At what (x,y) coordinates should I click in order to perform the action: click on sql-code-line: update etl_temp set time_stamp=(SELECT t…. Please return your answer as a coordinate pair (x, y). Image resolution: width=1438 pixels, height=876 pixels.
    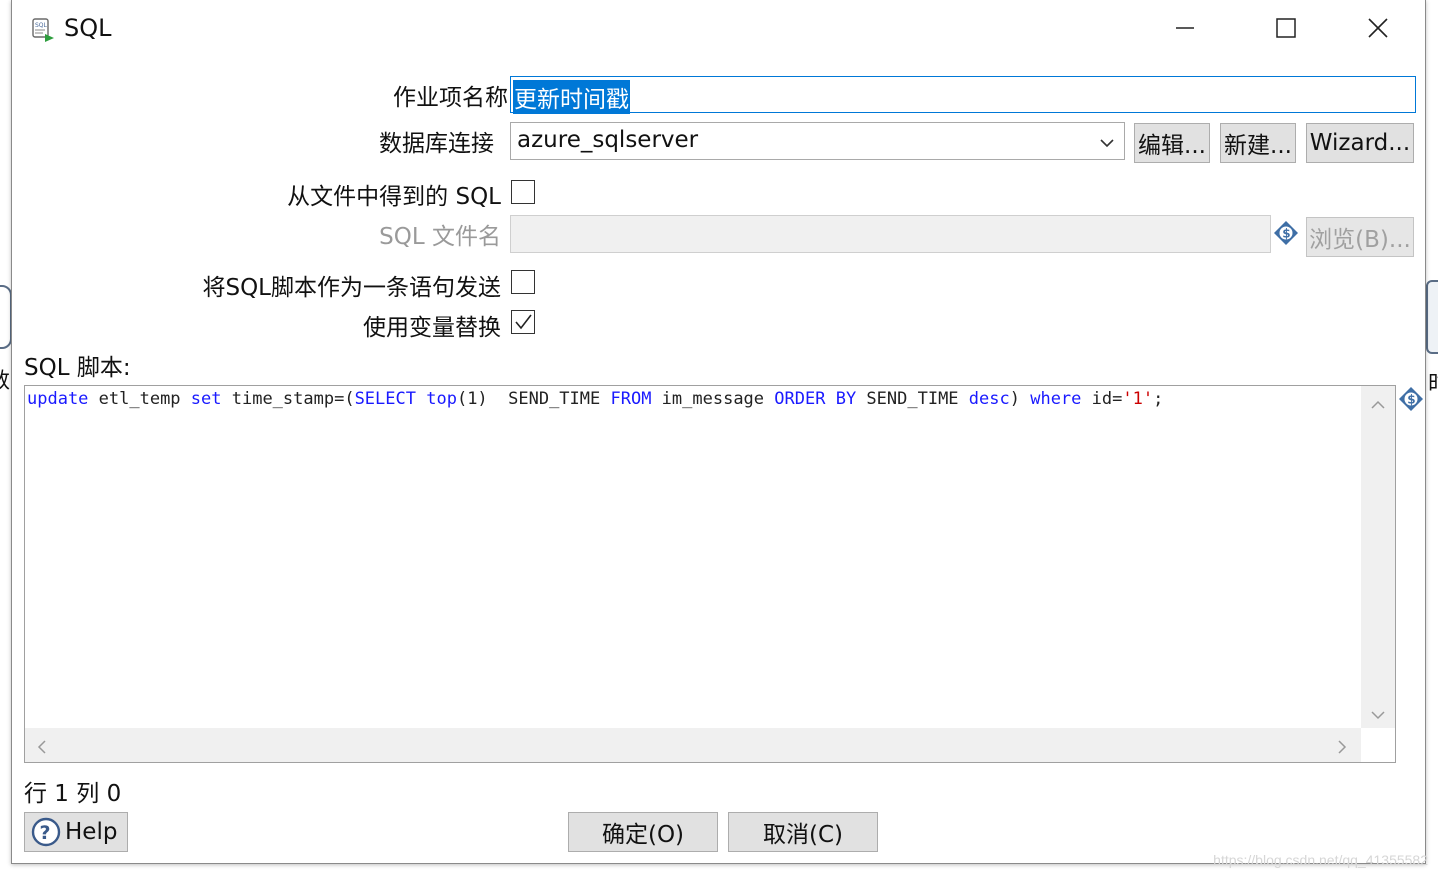
    Looking at the image, I should click on (595, 399).